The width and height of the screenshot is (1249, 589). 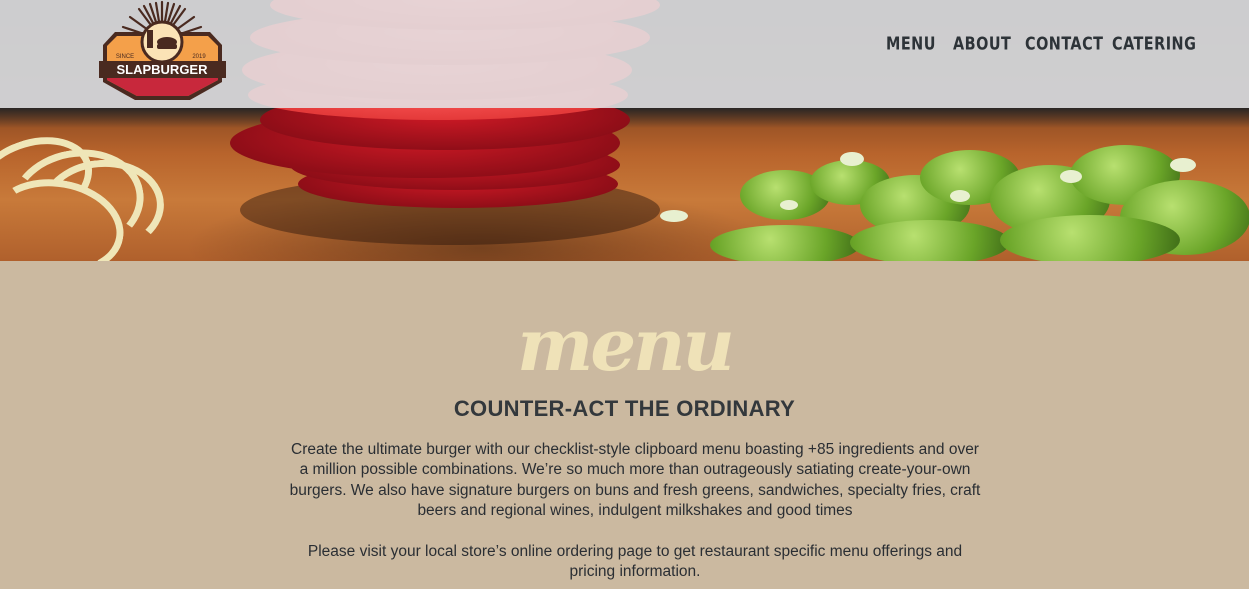 I want to click on section-tagline: COUNTER-ACT THE ORDINARY, so click(x=624, y=408).